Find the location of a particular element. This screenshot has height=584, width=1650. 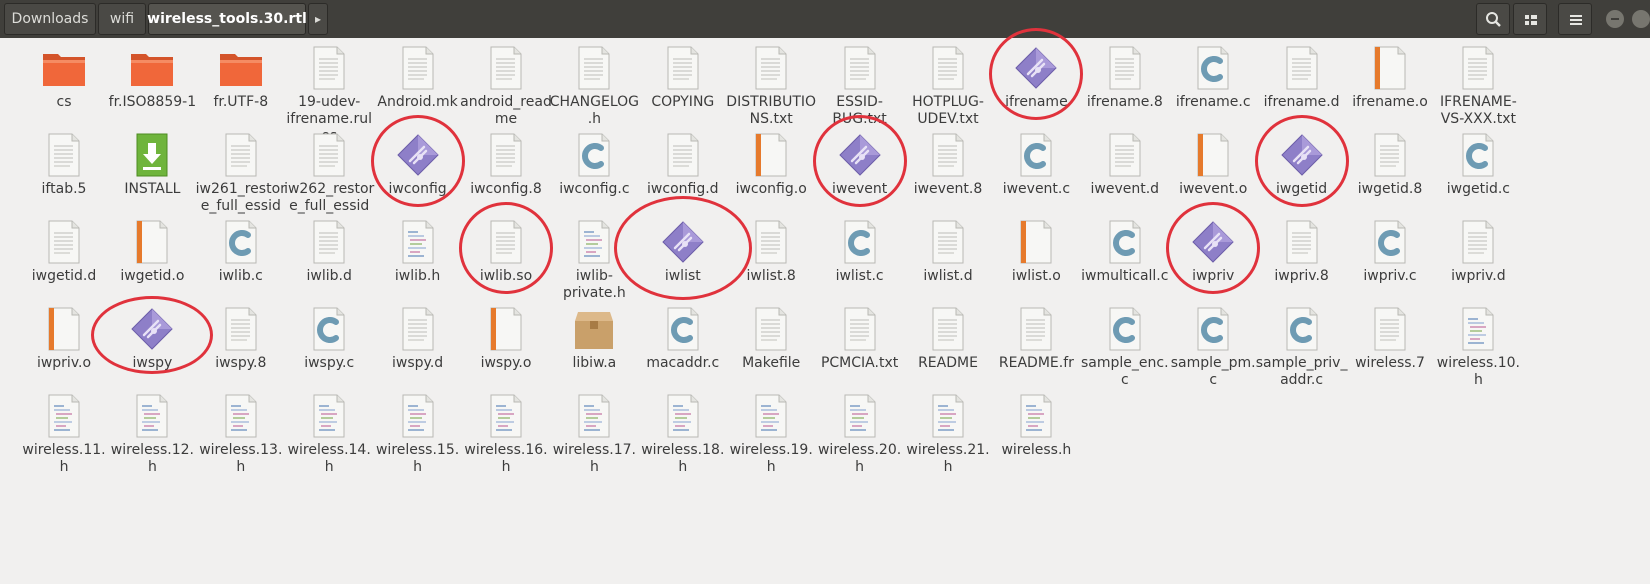

file-item: iwlib.d is located at coordinates (329, 248).